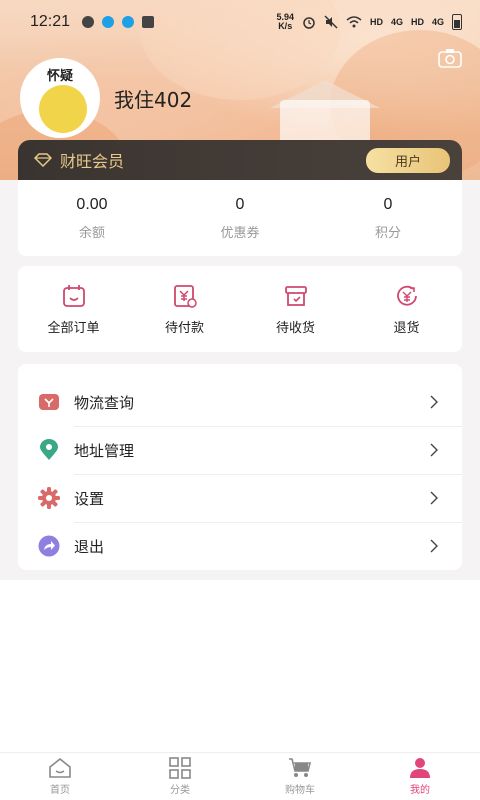  Describe the element at coordinates (420, 768) in the screenshot. I see `user-icon` at that location.